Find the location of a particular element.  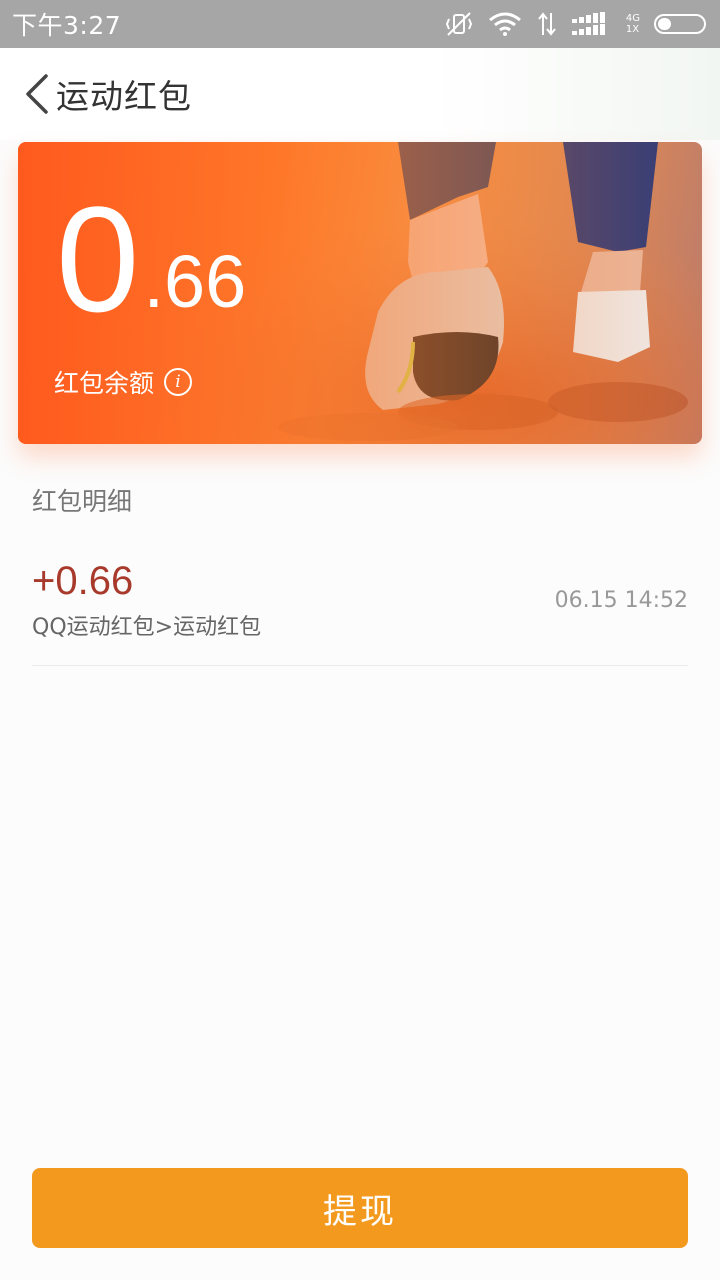

status-time: 下午3:27 is located at coordinates (67, 25).